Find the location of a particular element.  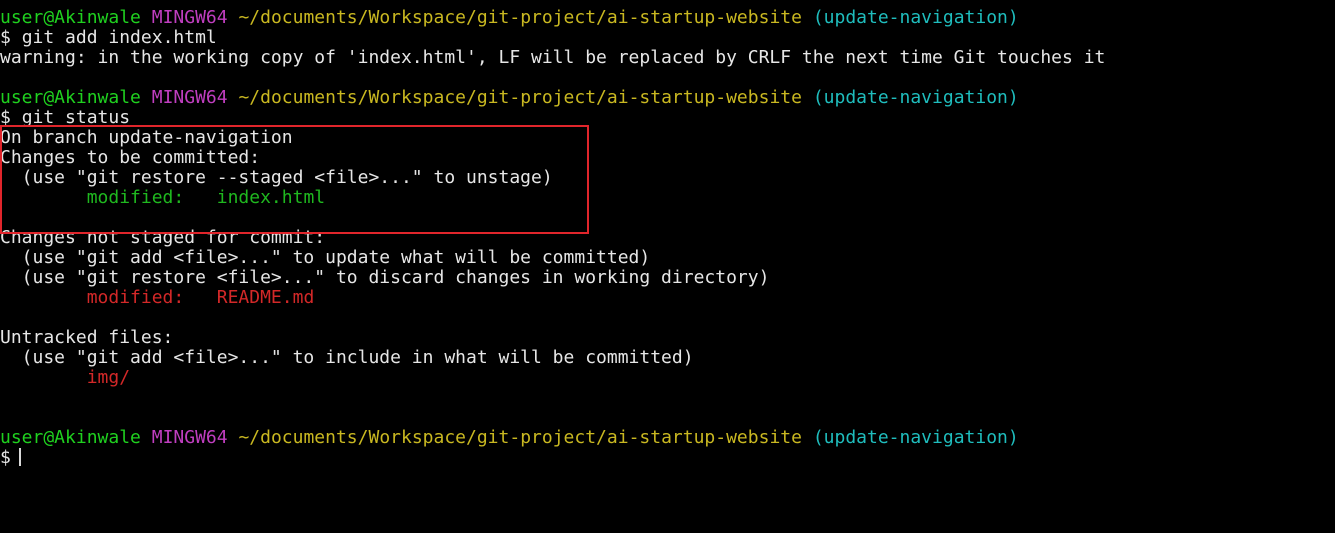

active-input-line: $ is located at coordinates (667, 458).